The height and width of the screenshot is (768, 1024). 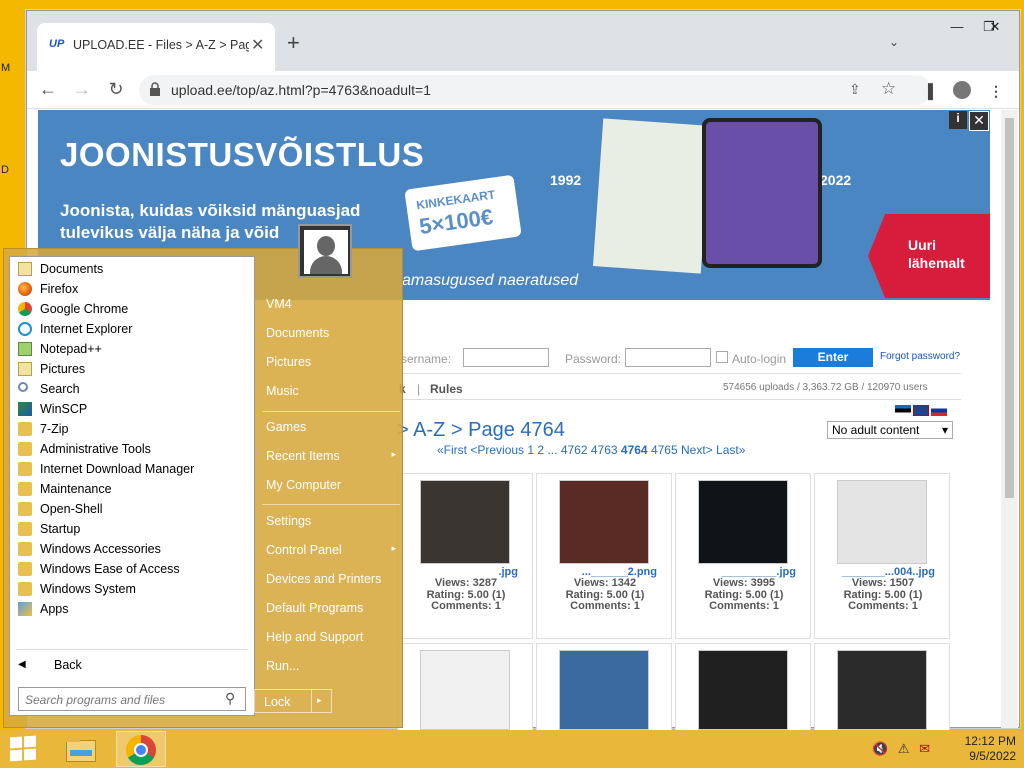 What do you see at coordinates (506, 357) in the screenshot?
I see `username-input` at bounding box center [506, 357].